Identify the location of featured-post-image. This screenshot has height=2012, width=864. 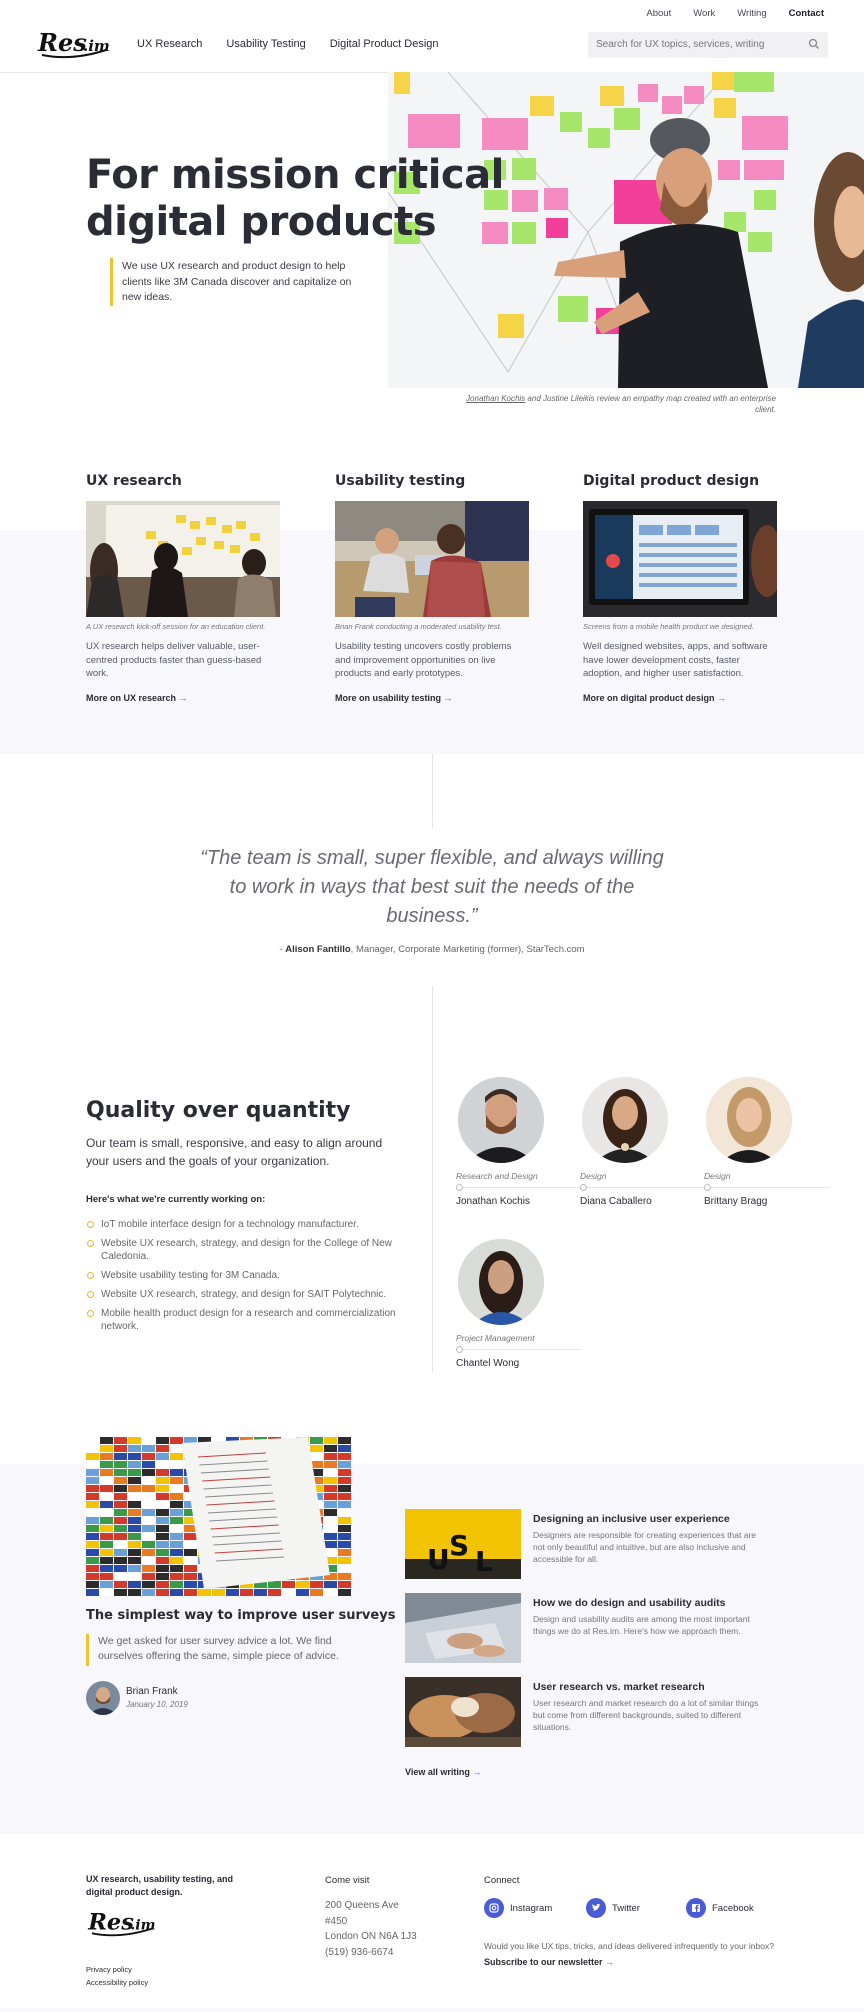
(219, 1517).